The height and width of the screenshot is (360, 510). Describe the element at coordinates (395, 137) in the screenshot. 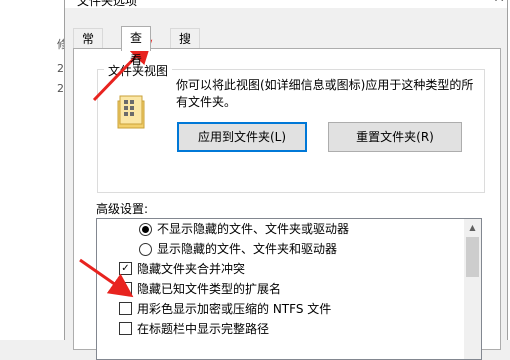

I see `reset-folders-button: 重置文件夹(R)` at that location.